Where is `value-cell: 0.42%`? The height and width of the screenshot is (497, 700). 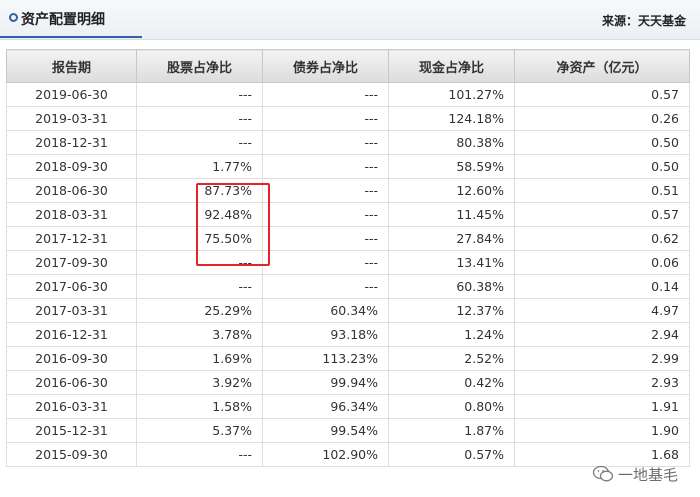 value-cell: 0.42% is located at coordinates (451, 382).